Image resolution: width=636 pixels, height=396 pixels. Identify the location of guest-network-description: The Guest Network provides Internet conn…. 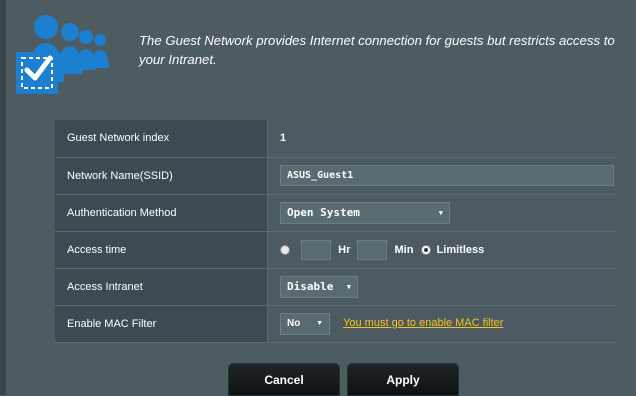
(377, 50).